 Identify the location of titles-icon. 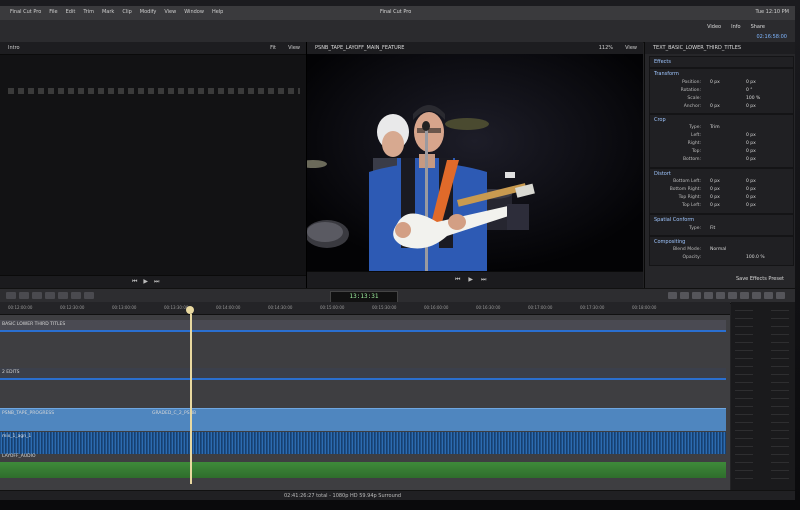
(756, 295).